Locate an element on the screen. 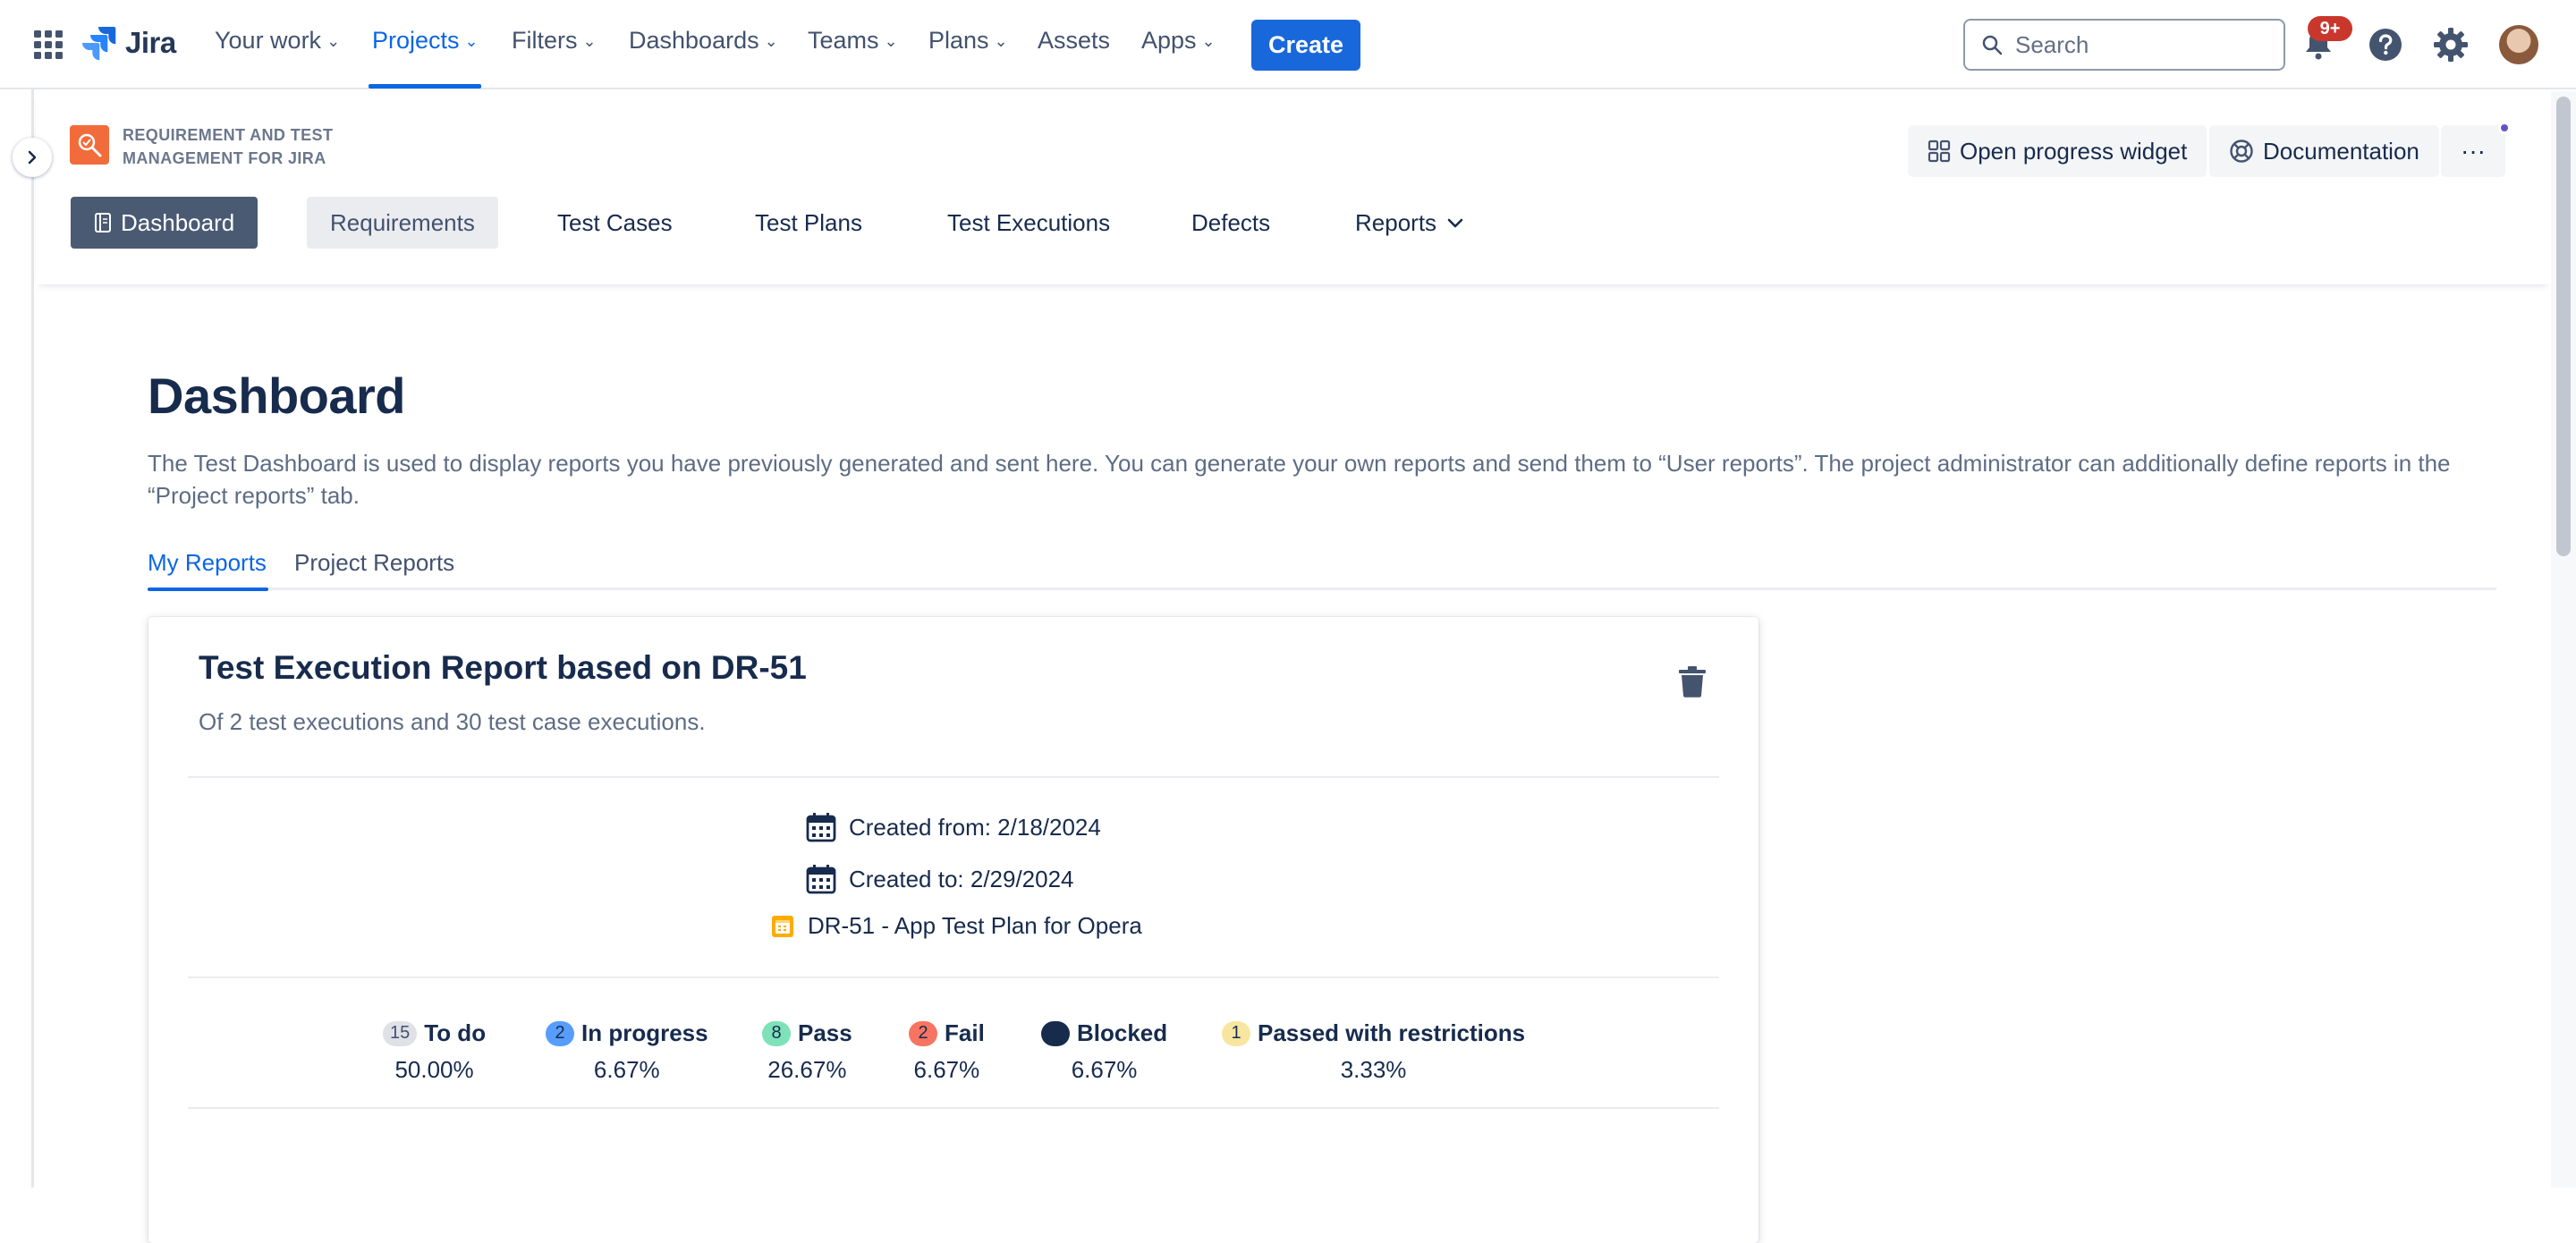  nav-filters: Filters ⌄ is located at coordinates (554, 41).